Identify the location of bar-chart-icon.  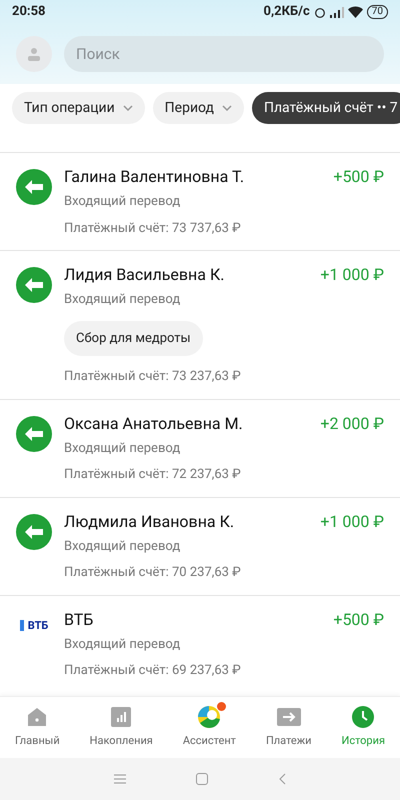
(121, 717).